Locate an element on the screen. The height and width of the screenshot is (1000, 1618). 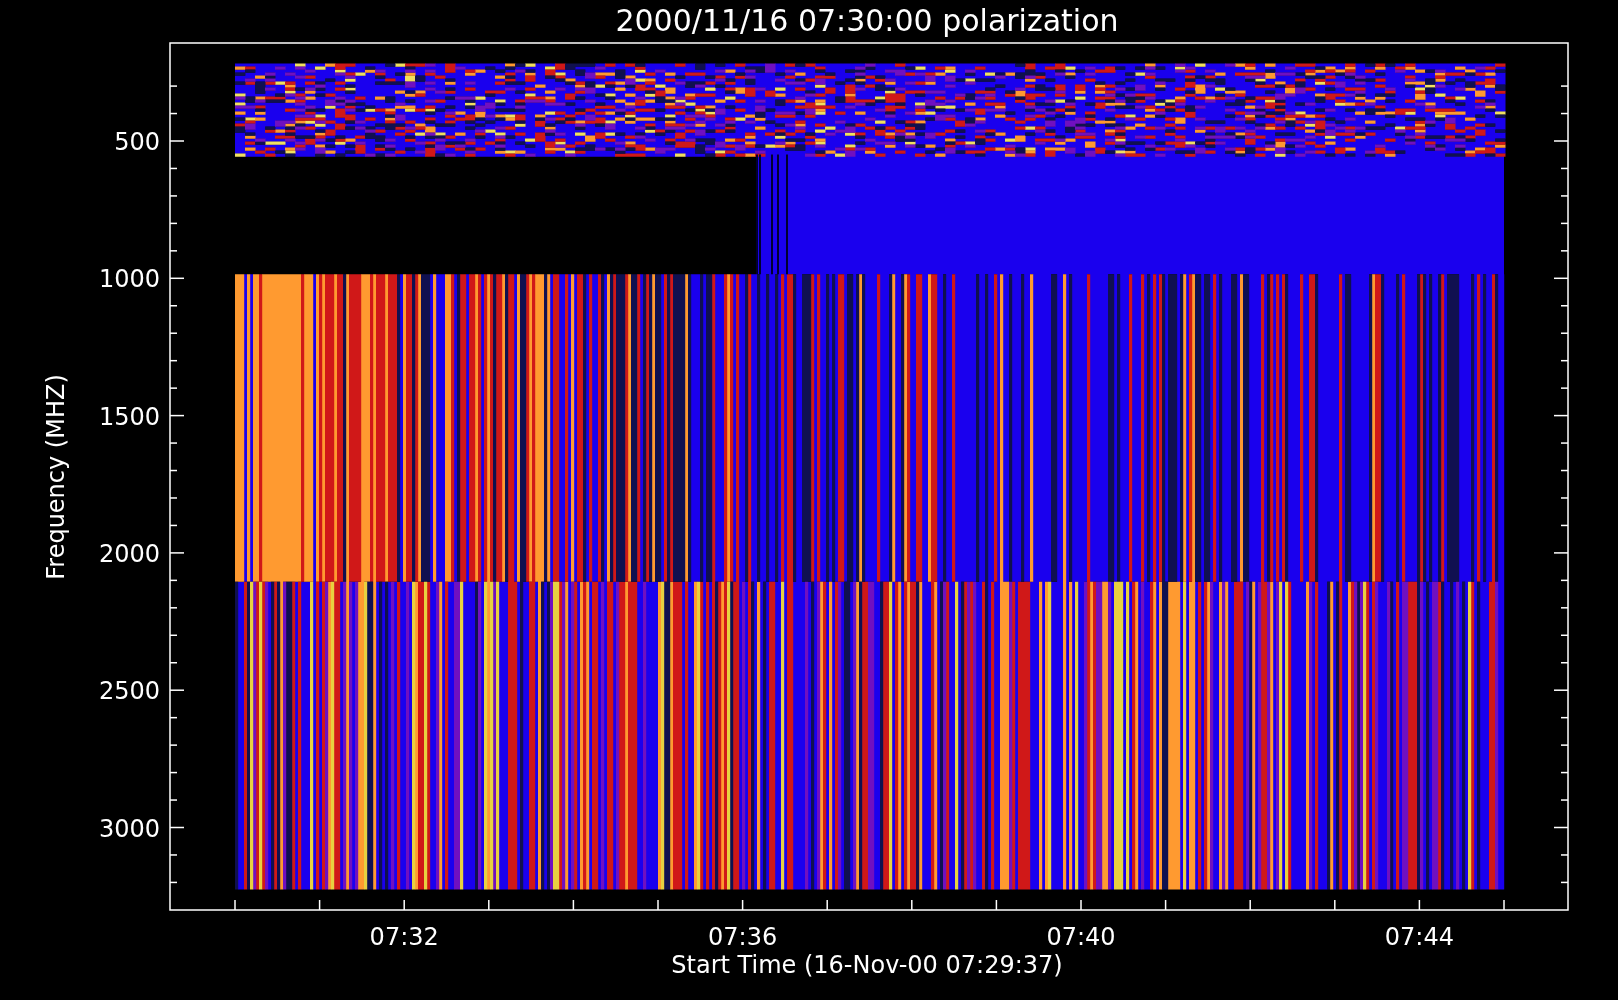
x-tick-label: 07:40 is located at coordinates (1081, 937).